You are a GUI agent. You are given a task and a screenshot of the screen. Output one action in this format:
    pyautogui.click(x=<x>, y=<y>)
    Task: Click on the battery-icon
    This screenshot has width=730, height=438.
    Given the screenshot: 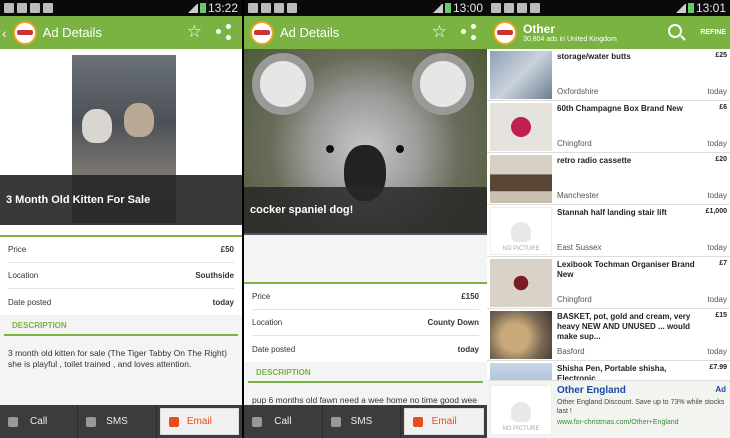 What is the action you would take?
    pyautogui.click(x=448, y=8)
    